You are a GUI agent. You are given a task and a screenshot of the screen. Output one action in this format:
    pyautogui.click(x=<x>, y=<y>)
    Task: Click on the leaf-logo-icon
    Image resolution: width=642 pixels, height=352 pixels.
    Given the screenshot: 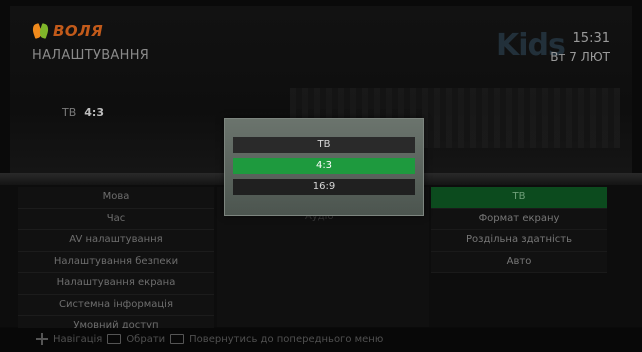 What is the action you would take?
    pyautogui.click(x=41, y=31)
    